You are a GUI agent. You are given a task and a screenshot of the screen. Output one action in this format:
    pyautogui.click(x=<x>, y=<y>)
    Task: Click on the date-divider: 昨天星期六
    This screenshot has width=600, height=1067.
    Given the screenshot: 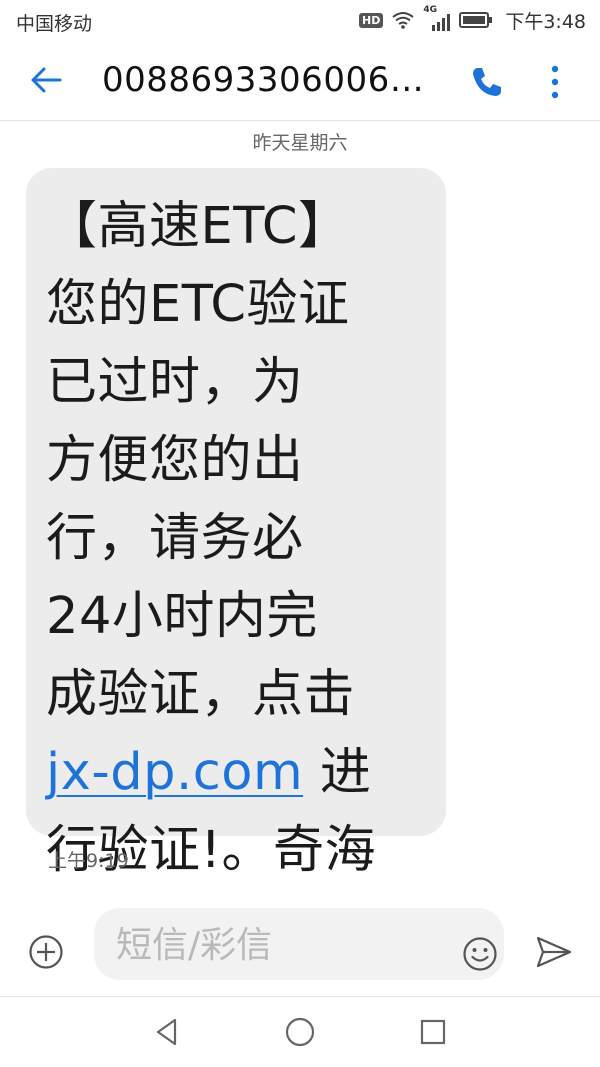 What is the action you would take?
    pyautogui.click(x=300, y=143)
    